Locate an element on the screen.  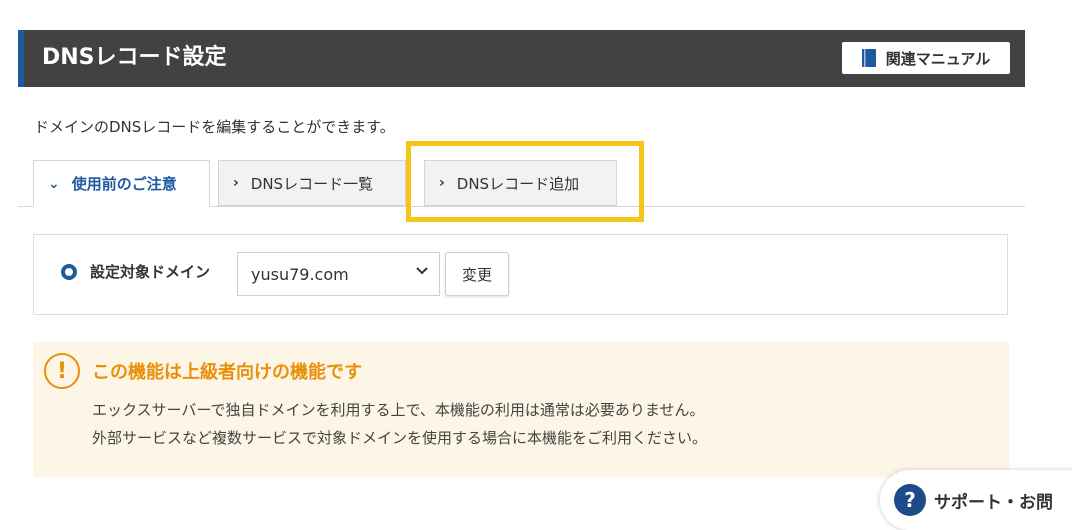
target-domain-panel: 設定対象ドメイン yusu79.com 変更 is located at coordinates (520, 274).